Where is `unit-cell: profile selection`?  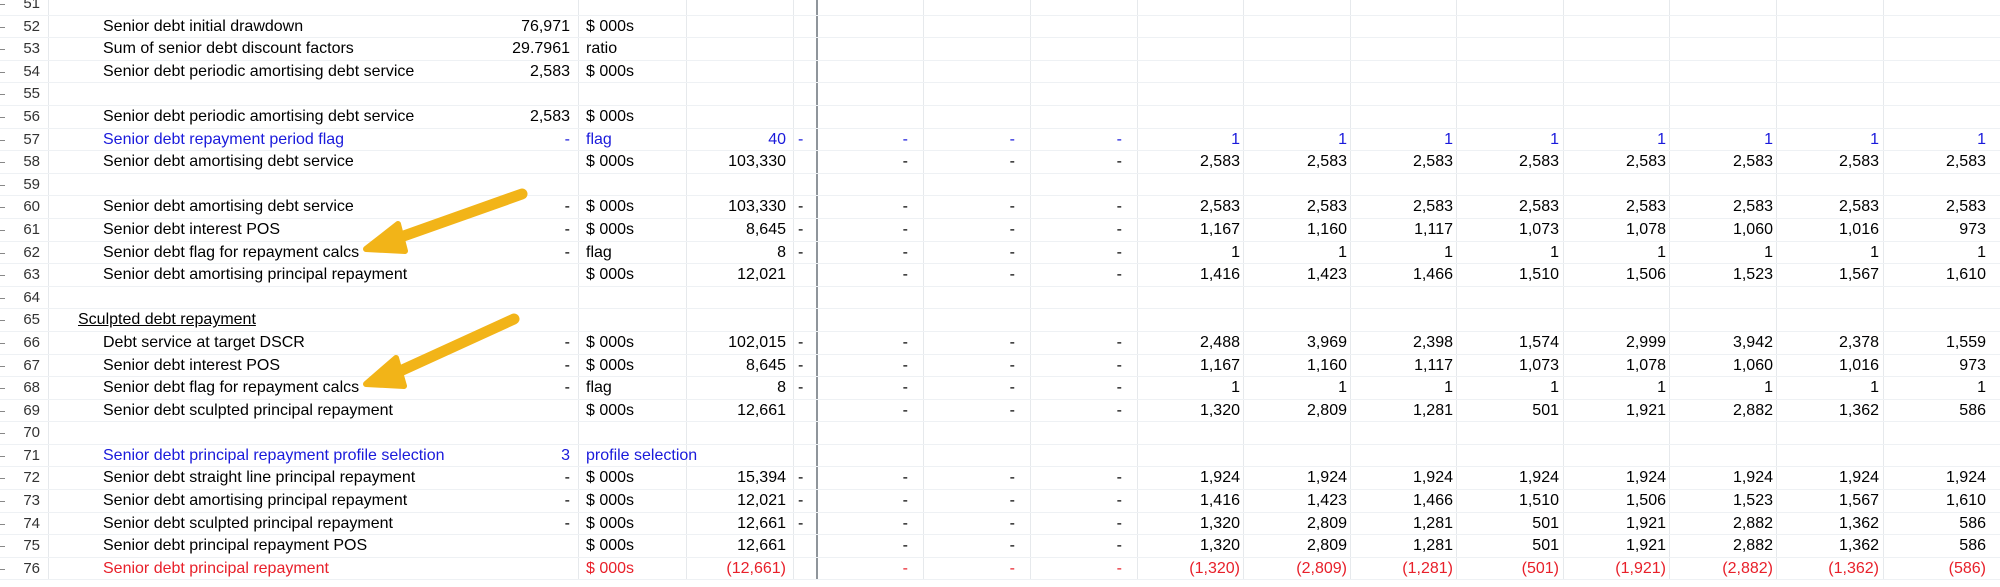 unit-cell: profile selection is located at coordinates (641, 456).